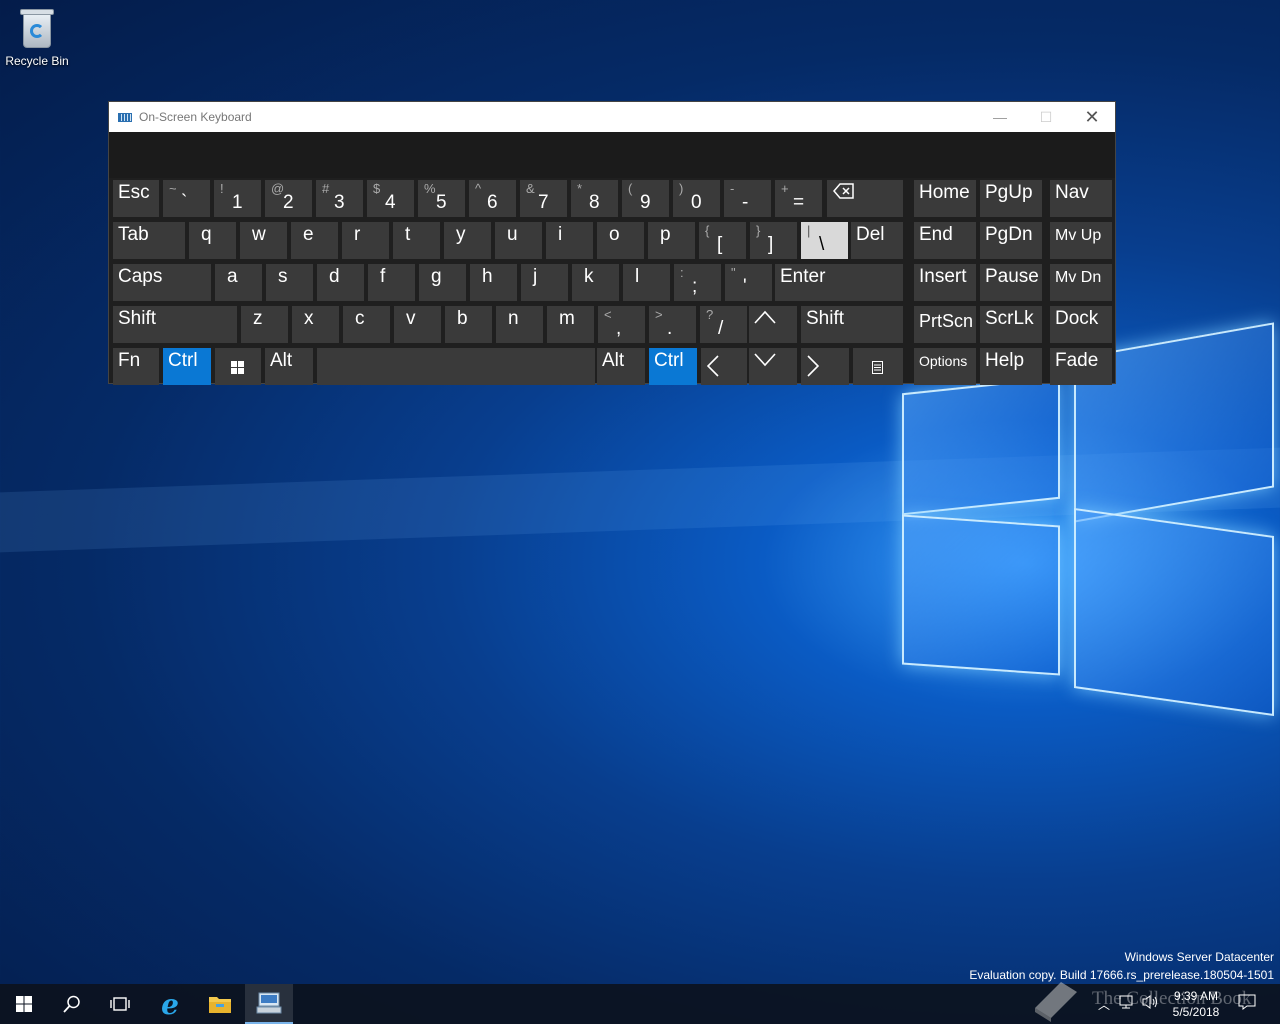 This screenshot has width=1280, height=1024. Describe the element at coordinates (825, 366) in the screenshot. I see `key-arrow-right` at that location.